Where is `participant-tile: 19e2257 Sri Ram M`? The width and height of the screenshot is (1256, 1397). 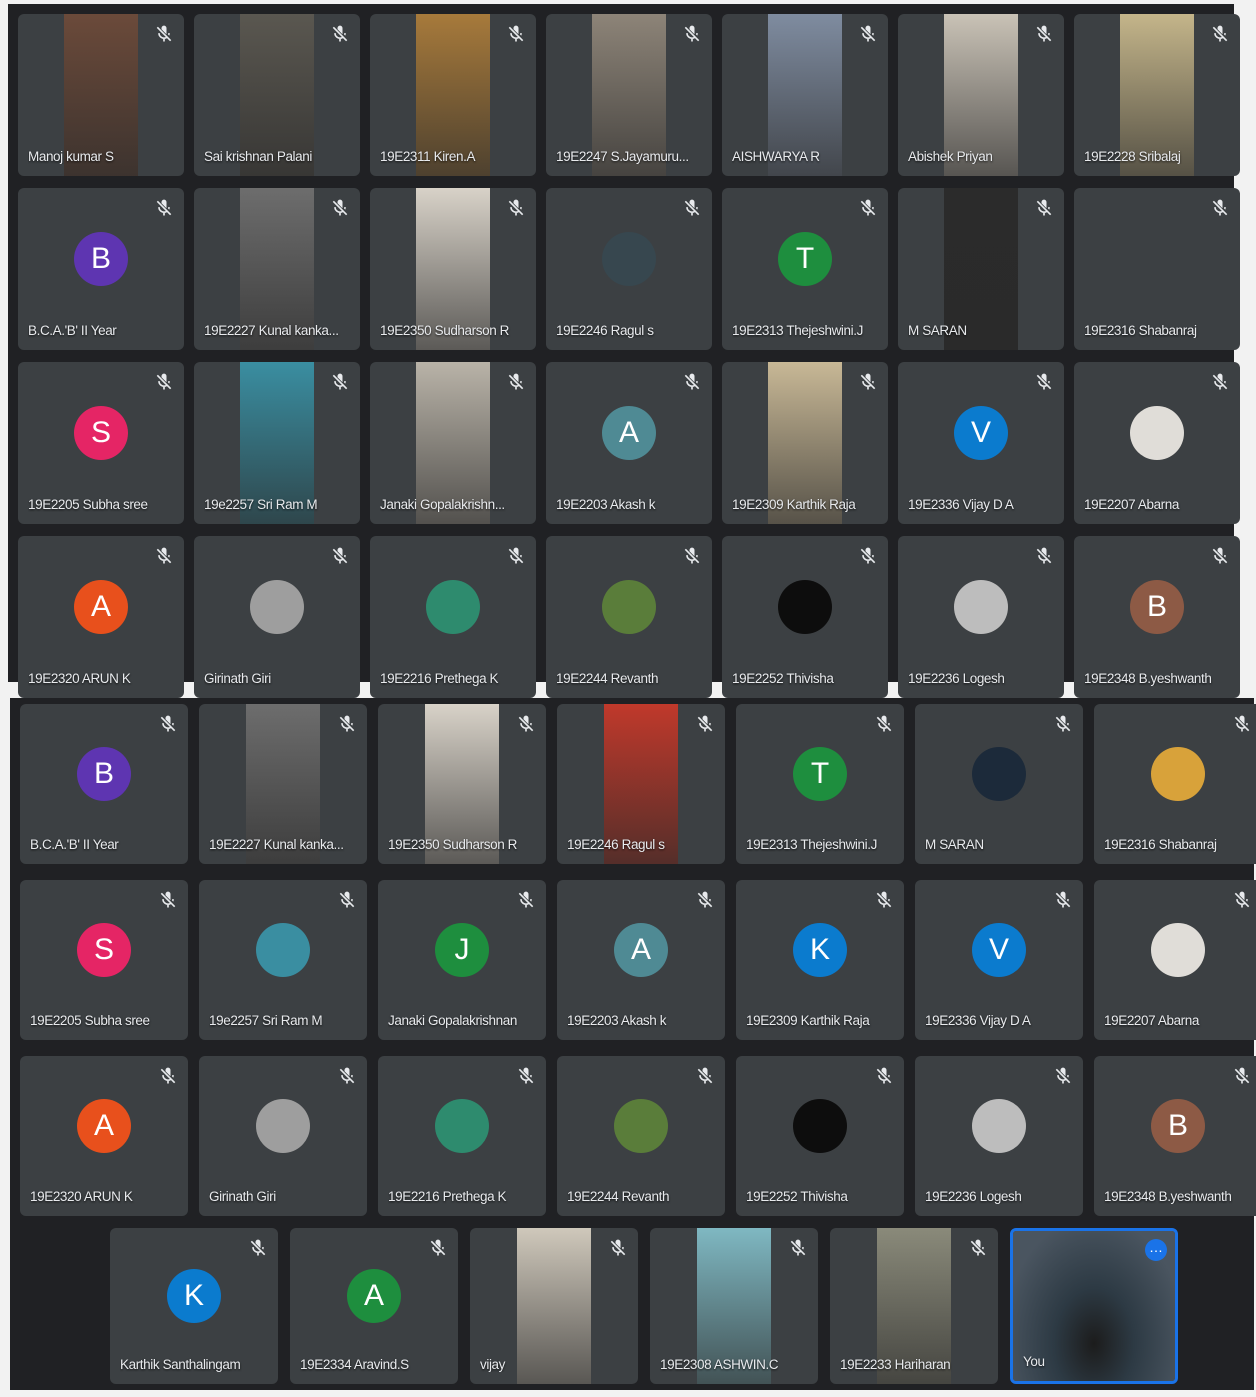
participant-tile: 19e2257 Sri Ram M is located at coordinates (277, 443).